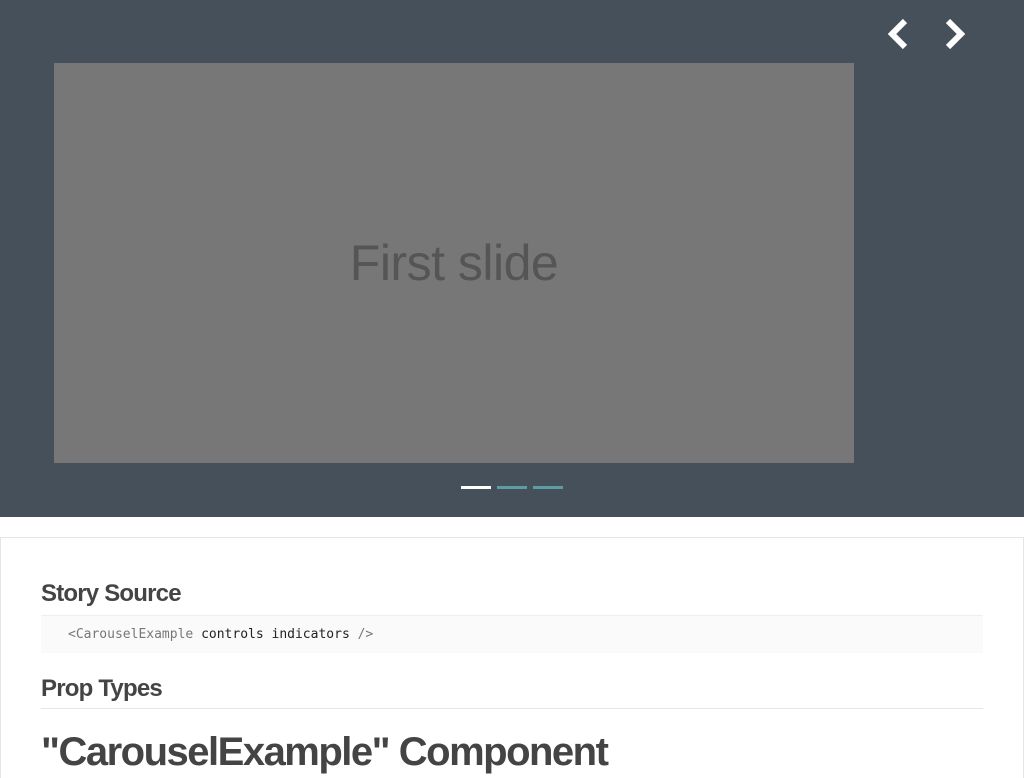 Image resolution: width=1024 pixels, height=778 pixels. Describe the element at coordinates (275, 634) in the screenshot. I see `code-attrs: controls indicators` at that location.